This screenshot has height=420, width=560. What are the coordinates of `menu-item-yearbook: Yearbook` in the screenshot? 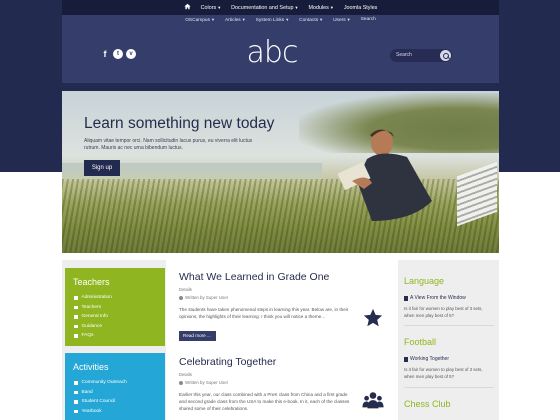 It's located at (100, 412).